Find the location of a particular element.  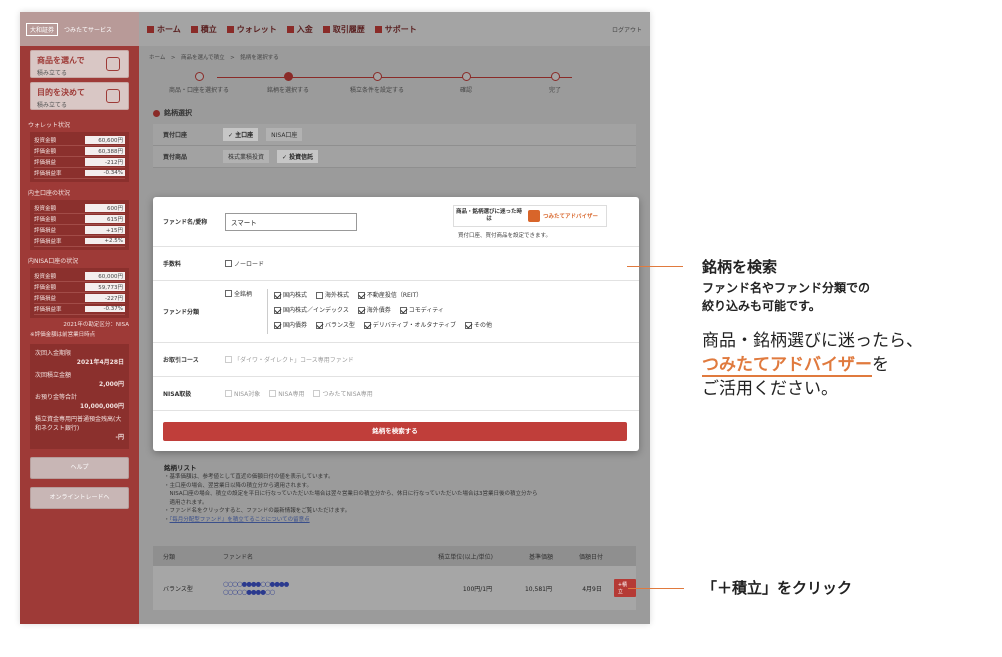

deposit-total-value: 10,000,000円 is located at coordinates (102, 406).